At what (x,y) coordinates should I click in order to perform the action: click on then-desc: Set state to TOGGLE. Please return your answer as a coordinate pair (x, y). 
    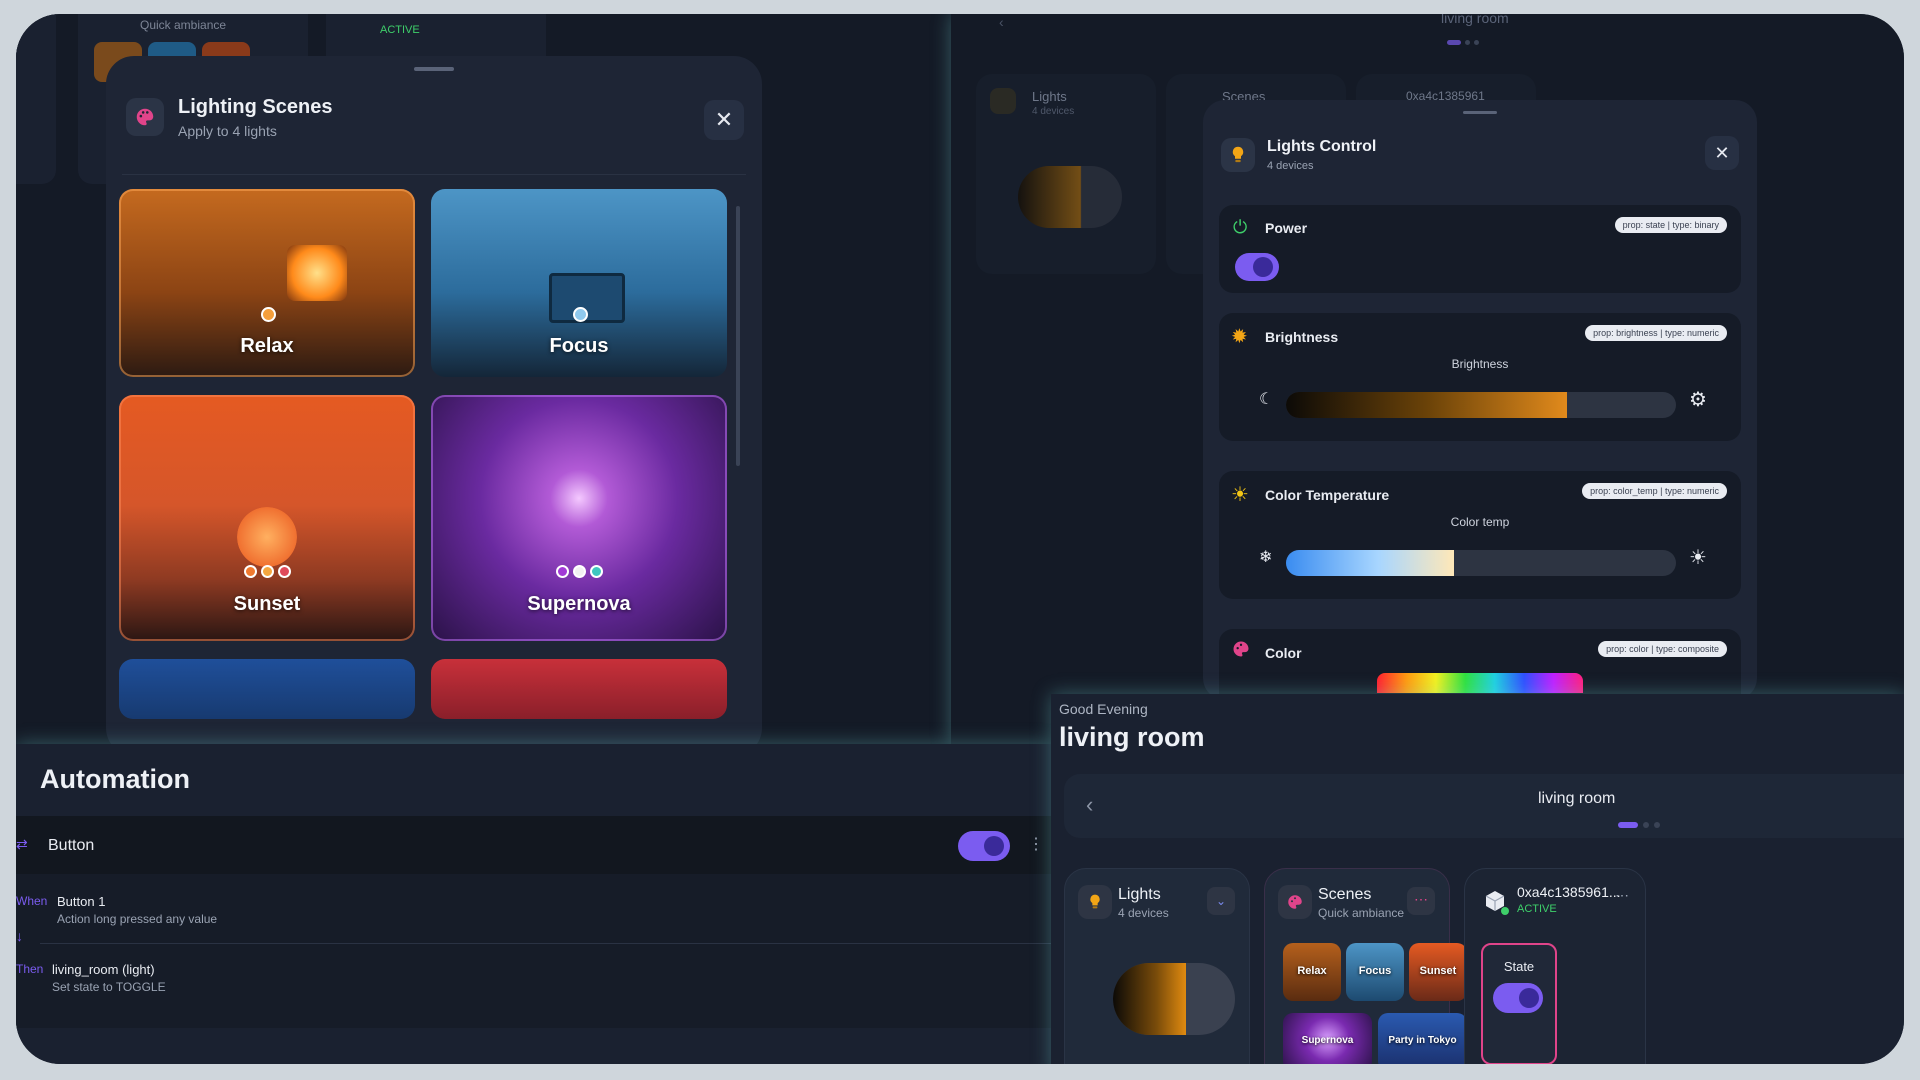
    Looking at the image, I should click on (109, 987).